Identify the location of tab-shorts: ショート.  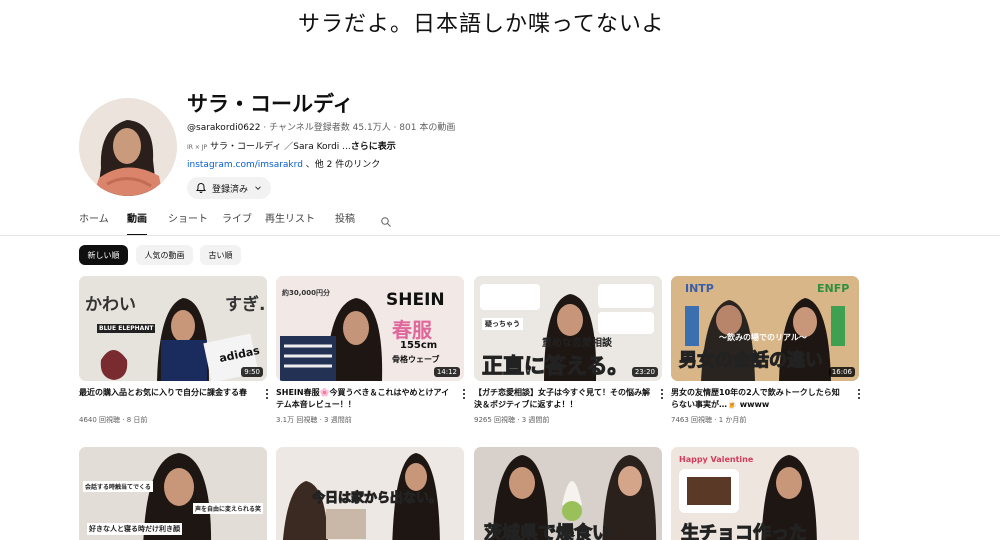
(188, 223).